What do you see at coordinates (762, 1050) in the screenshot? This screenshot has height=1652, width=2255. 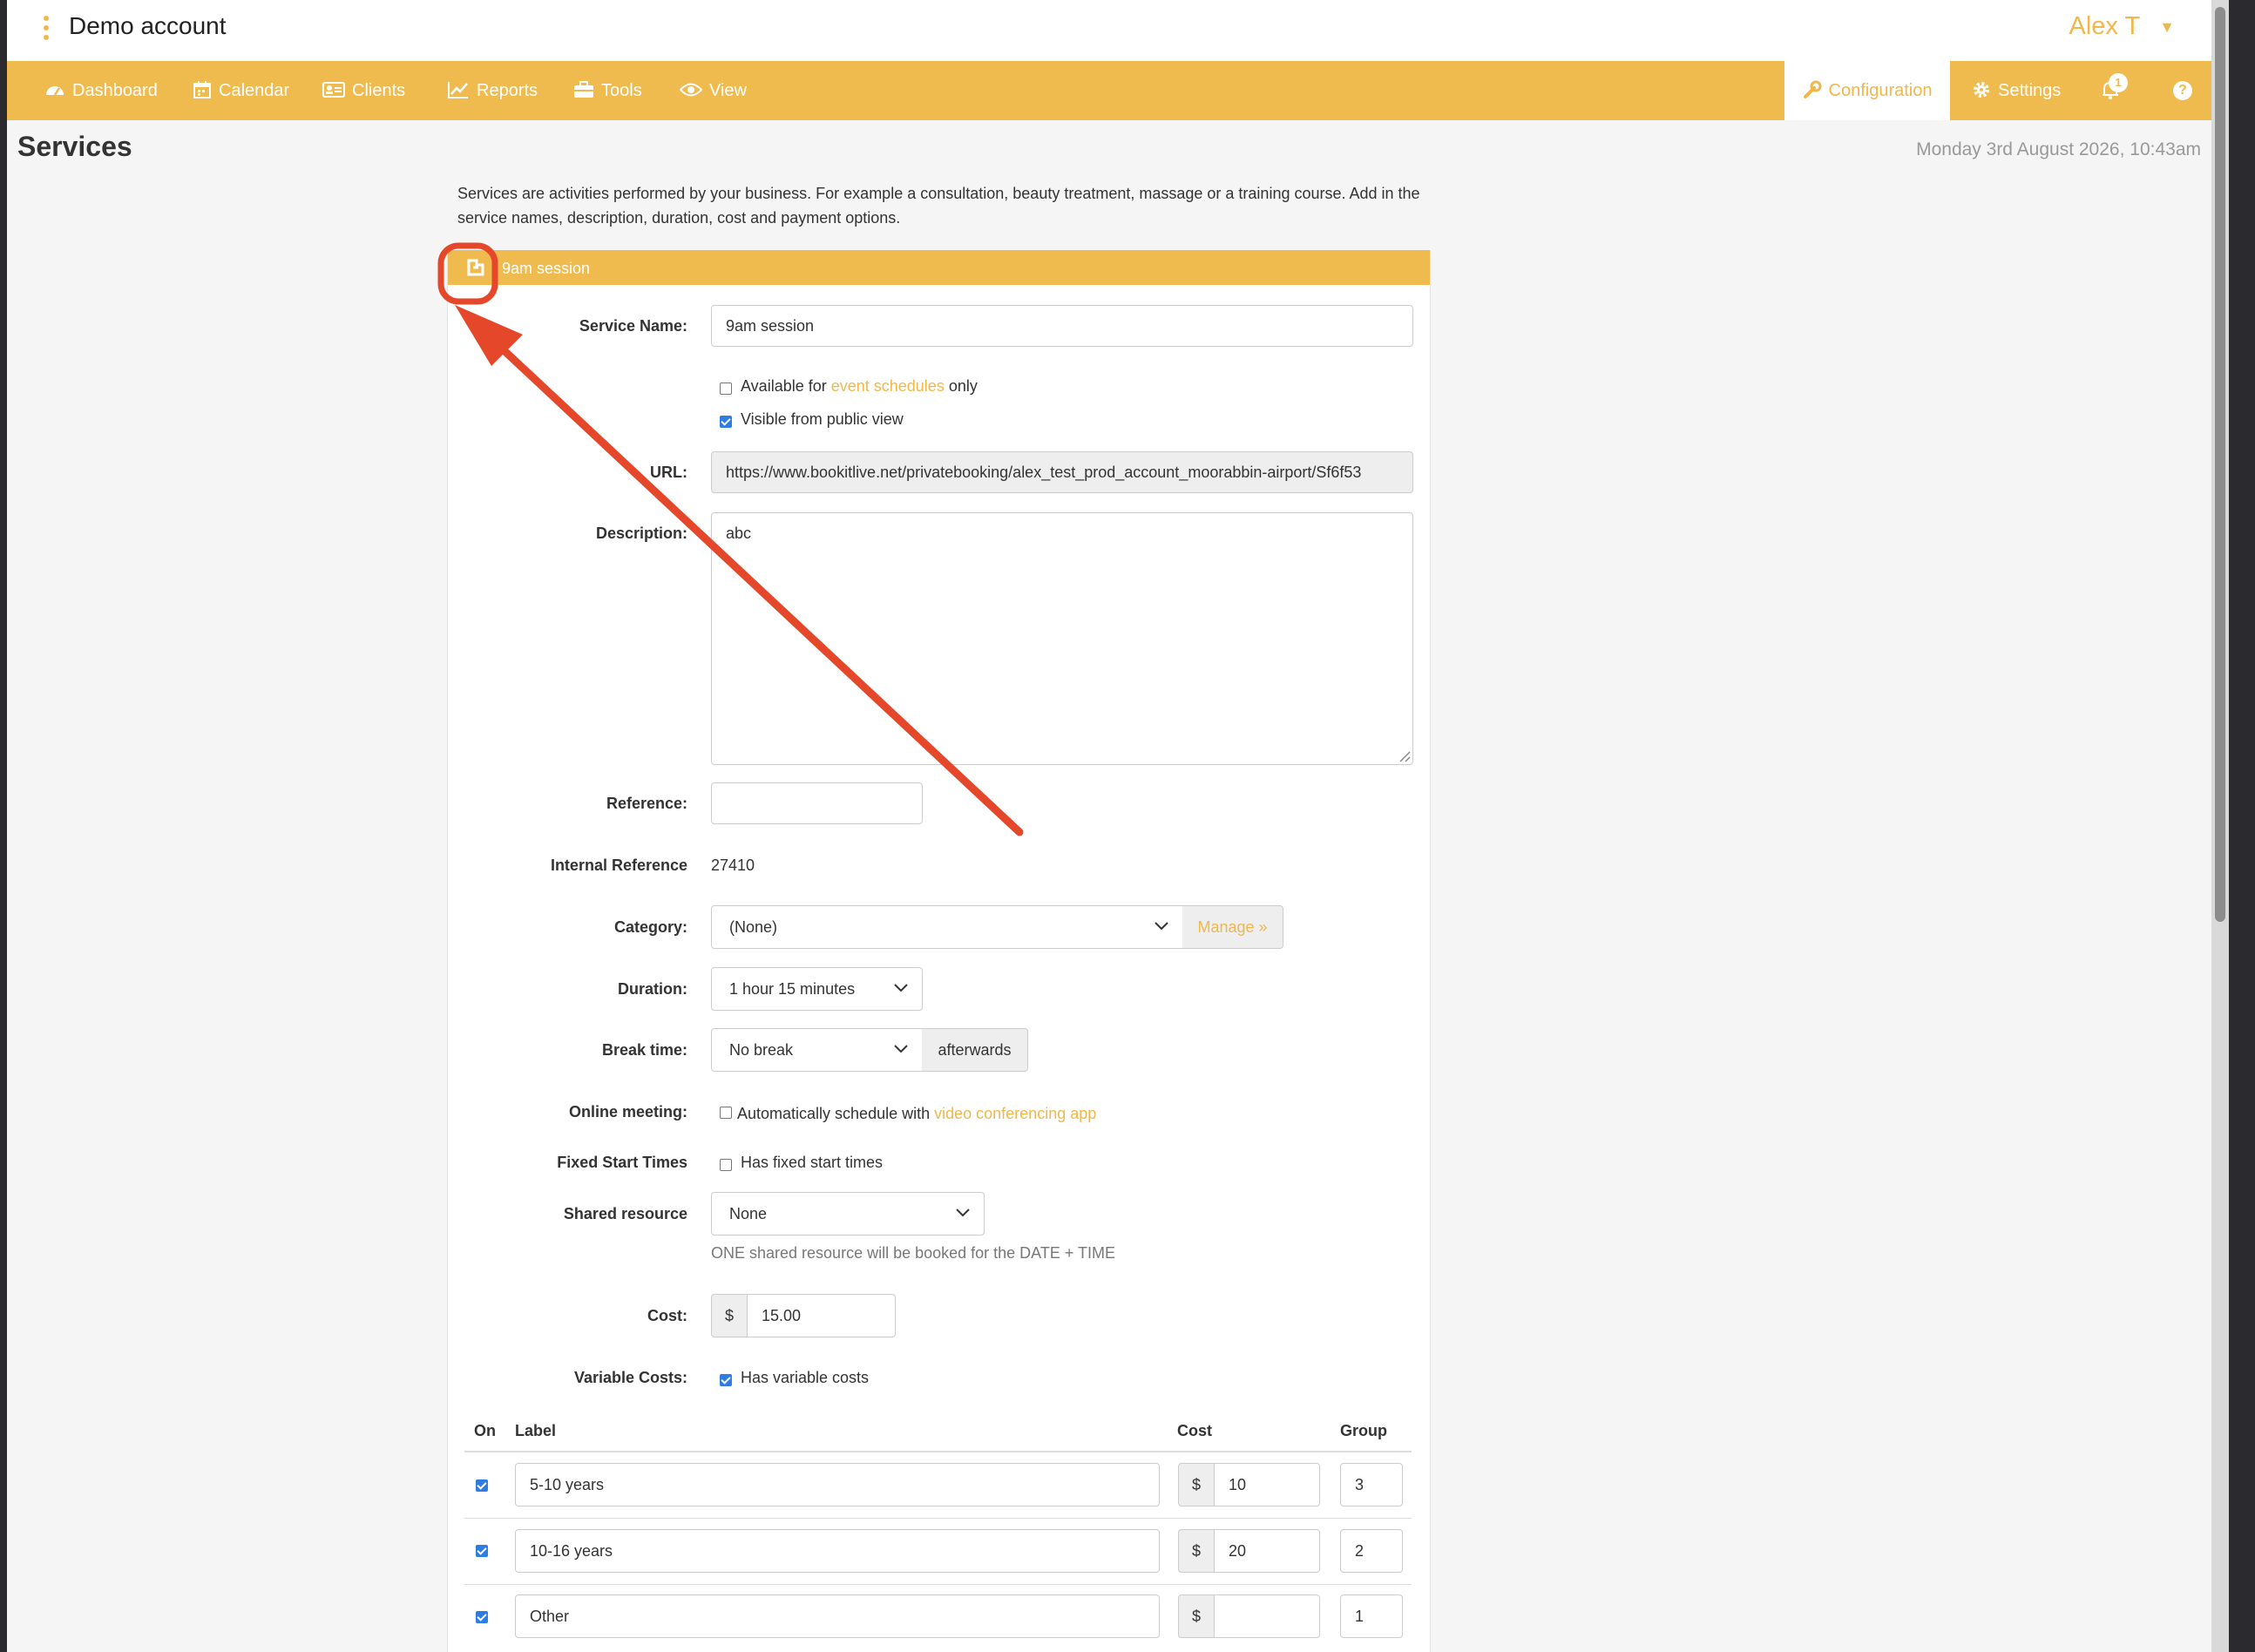 I see `break-time-value: No break` at bounding box center [762, 1050].